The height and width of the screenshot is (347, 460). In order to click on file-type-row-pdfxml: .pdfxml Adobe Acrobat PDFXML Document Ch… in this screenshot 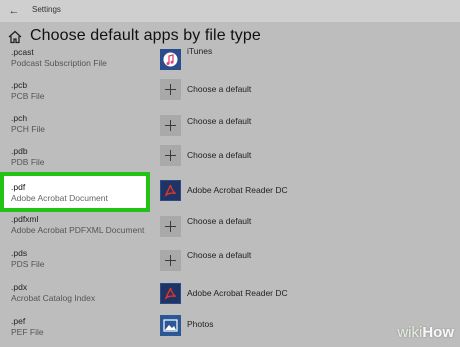, I will do `click(230, 228)`.